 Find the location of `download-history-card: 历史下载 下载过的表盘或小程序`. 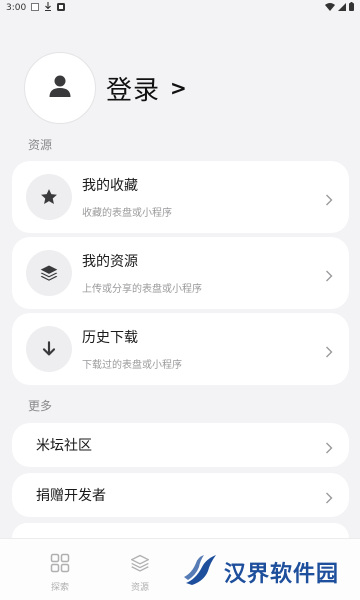

download-history-card: 历史下载 下载过的表盘或小程序 is located at coordinates (180, 349).